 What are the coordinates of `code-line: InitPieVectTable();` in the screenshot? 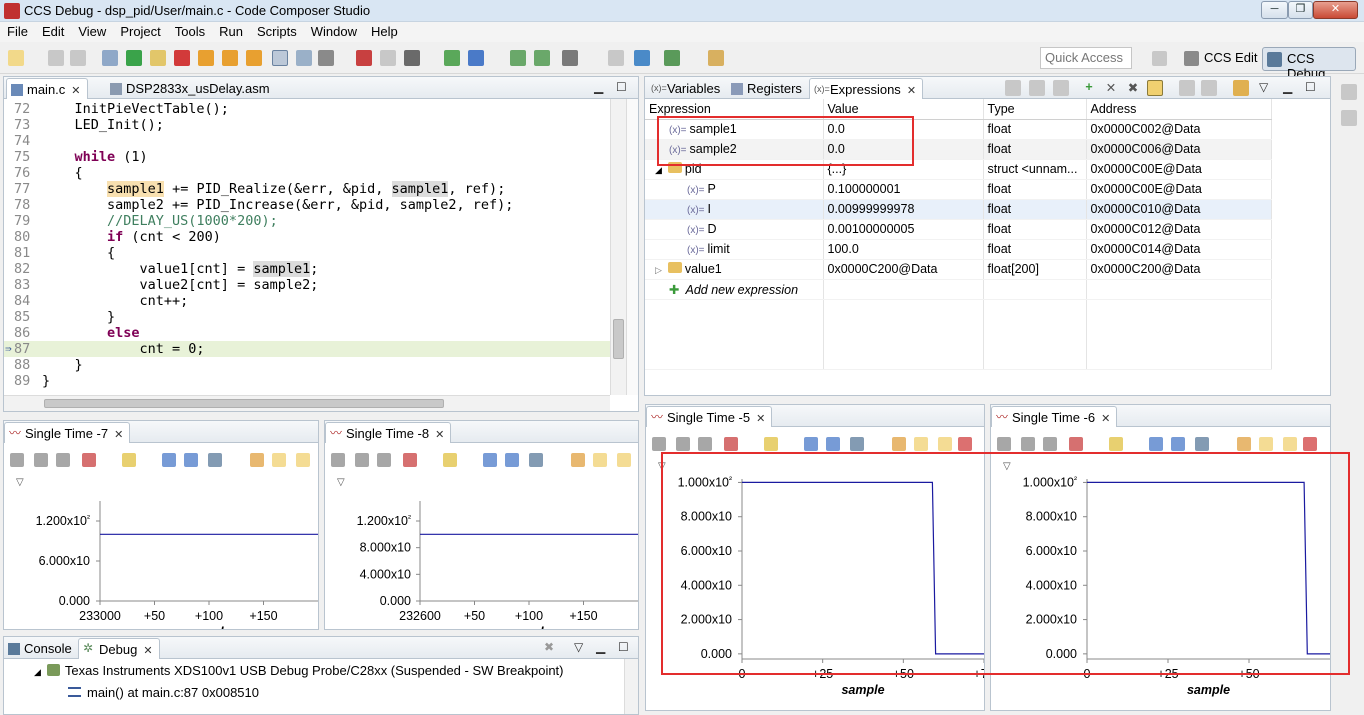 It's located at (135, 109).